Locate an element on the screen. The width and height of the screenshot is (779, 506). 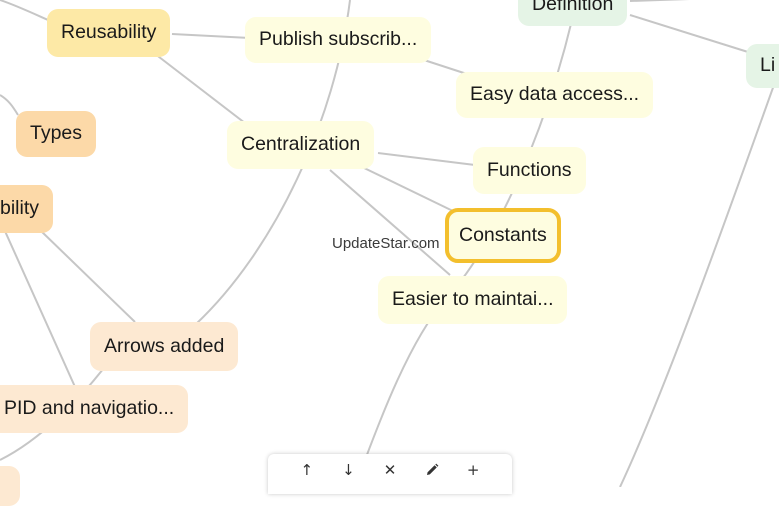
arrow-up-icon: ↑ is located at coordinates (307, 470).